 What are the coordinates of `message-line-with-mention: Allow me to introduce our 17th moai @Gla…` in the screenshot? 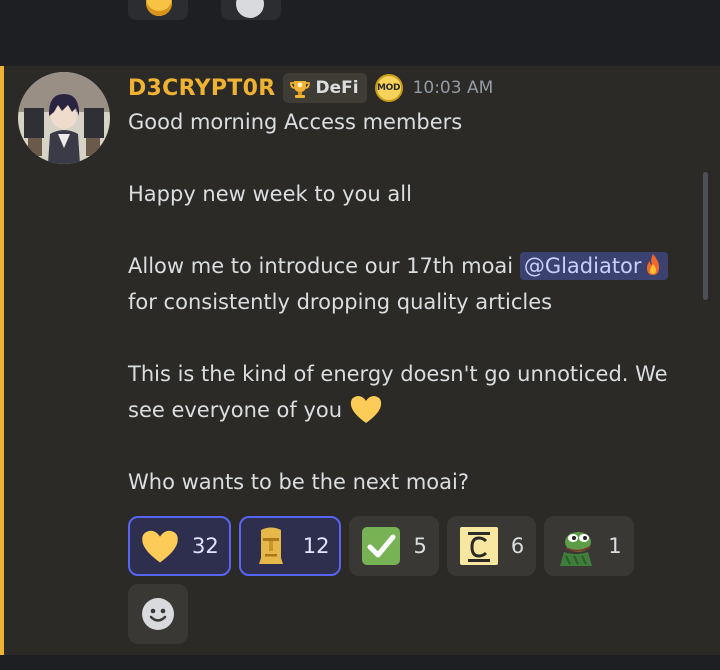 It's located at (413, 266).